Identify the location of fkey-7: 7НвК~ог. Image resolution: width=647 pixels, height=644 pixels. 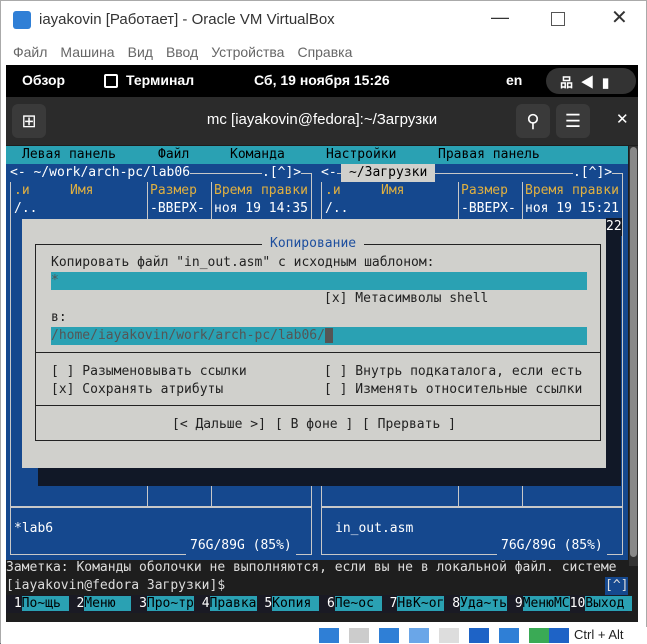
(413, 603).